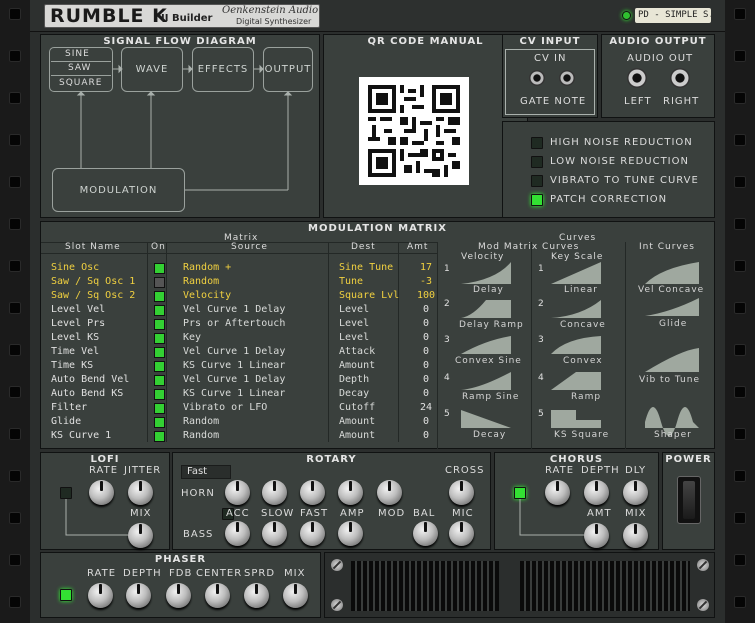 The height and width of the screenshot is (623, 755). I want to click on ks-curve-ramp: Ramp, so click(586, 397).